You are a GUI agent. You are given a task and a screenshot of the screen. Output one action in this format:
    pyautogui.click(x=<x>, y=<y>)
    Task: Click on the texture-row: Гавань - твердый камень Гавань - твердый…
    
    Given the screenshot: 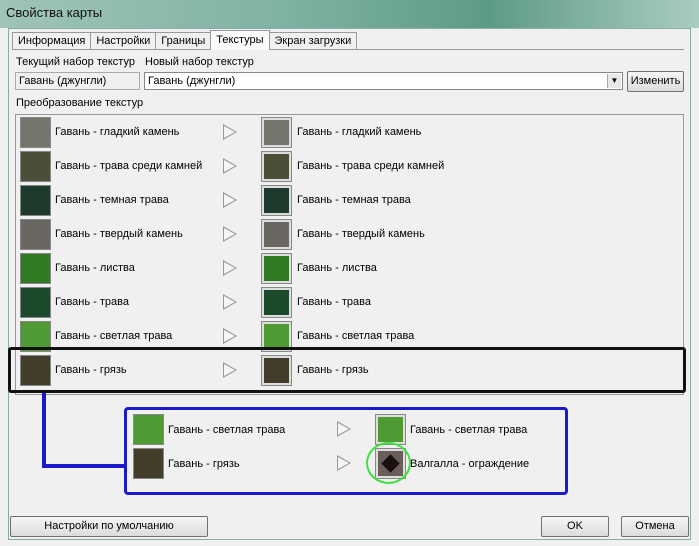 What is the action you would take?
    pyautogui.click(x=349, y=234)
    